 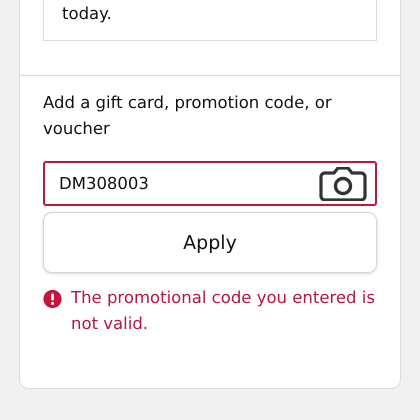 What do you see at coordinates (189, 183) in the screenshot?
I see `code-input: DM308003` at bounding box center [189, 183].